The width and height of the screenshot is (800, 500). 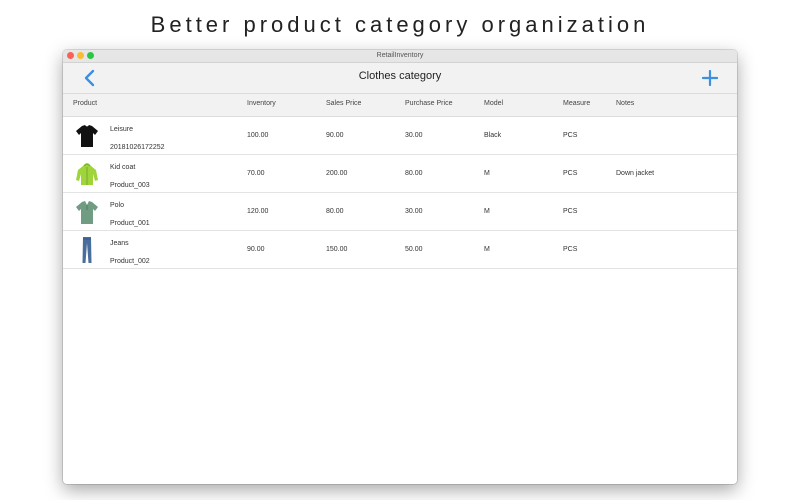 What do you see at coordinates (137, 147) in the screenshot?
I see `product-code: 20181026172252` at bounding box center [137, 147].